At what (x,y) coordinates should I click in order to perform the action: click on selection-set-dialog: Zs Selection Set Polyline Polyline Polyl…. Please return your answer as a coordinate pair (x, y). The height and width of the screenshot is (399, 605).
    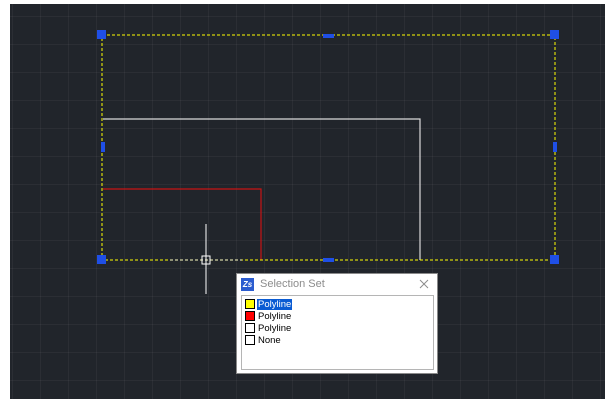
    Looking at the image, I should click on (337, 323).